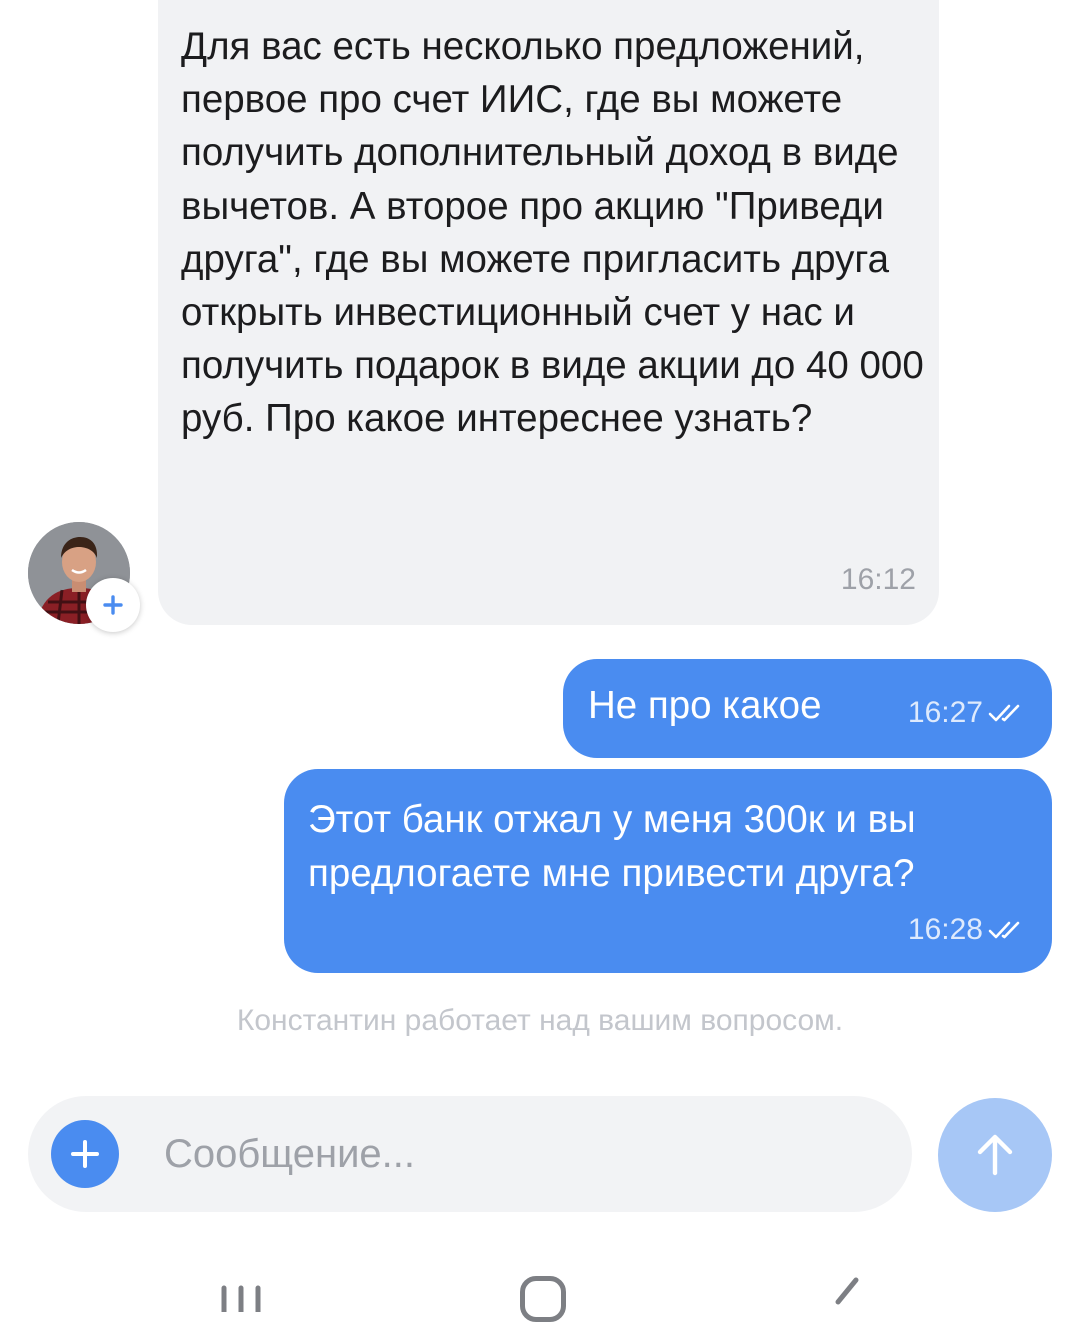  What do you see at coordinates (945, 929) in the screenshot?
I see `outgoing-message-time: 16:28` at bounding box center [945, 929].